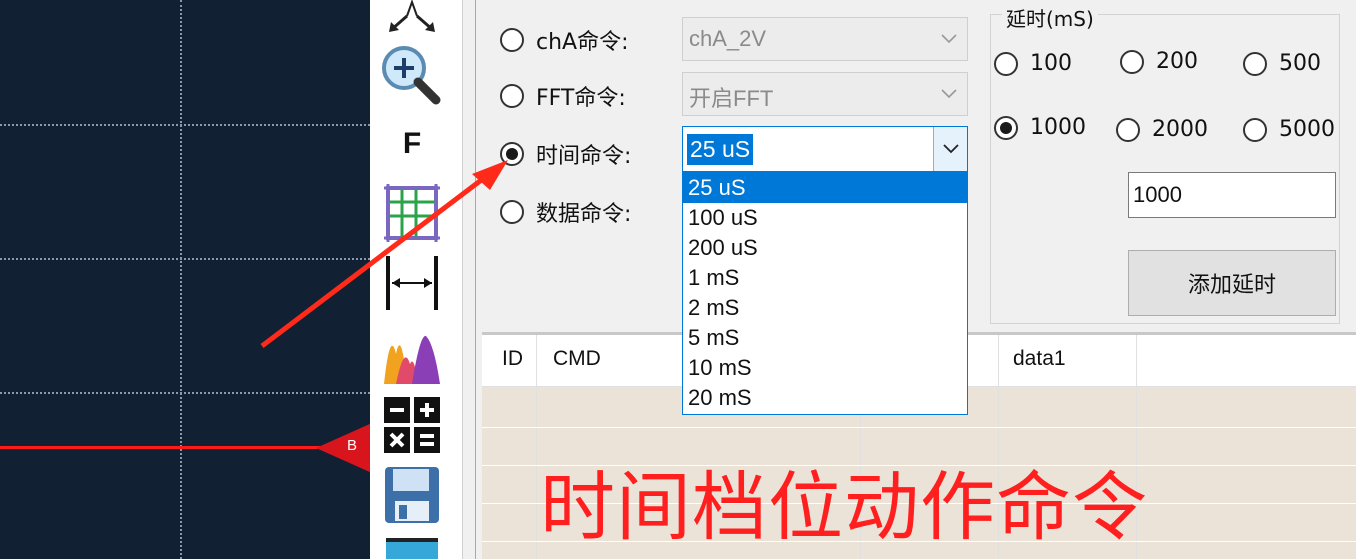  Describe the element at coordinates (825, 308) in the screenshot. I see `dropdown-option: 2 mS` at that location.